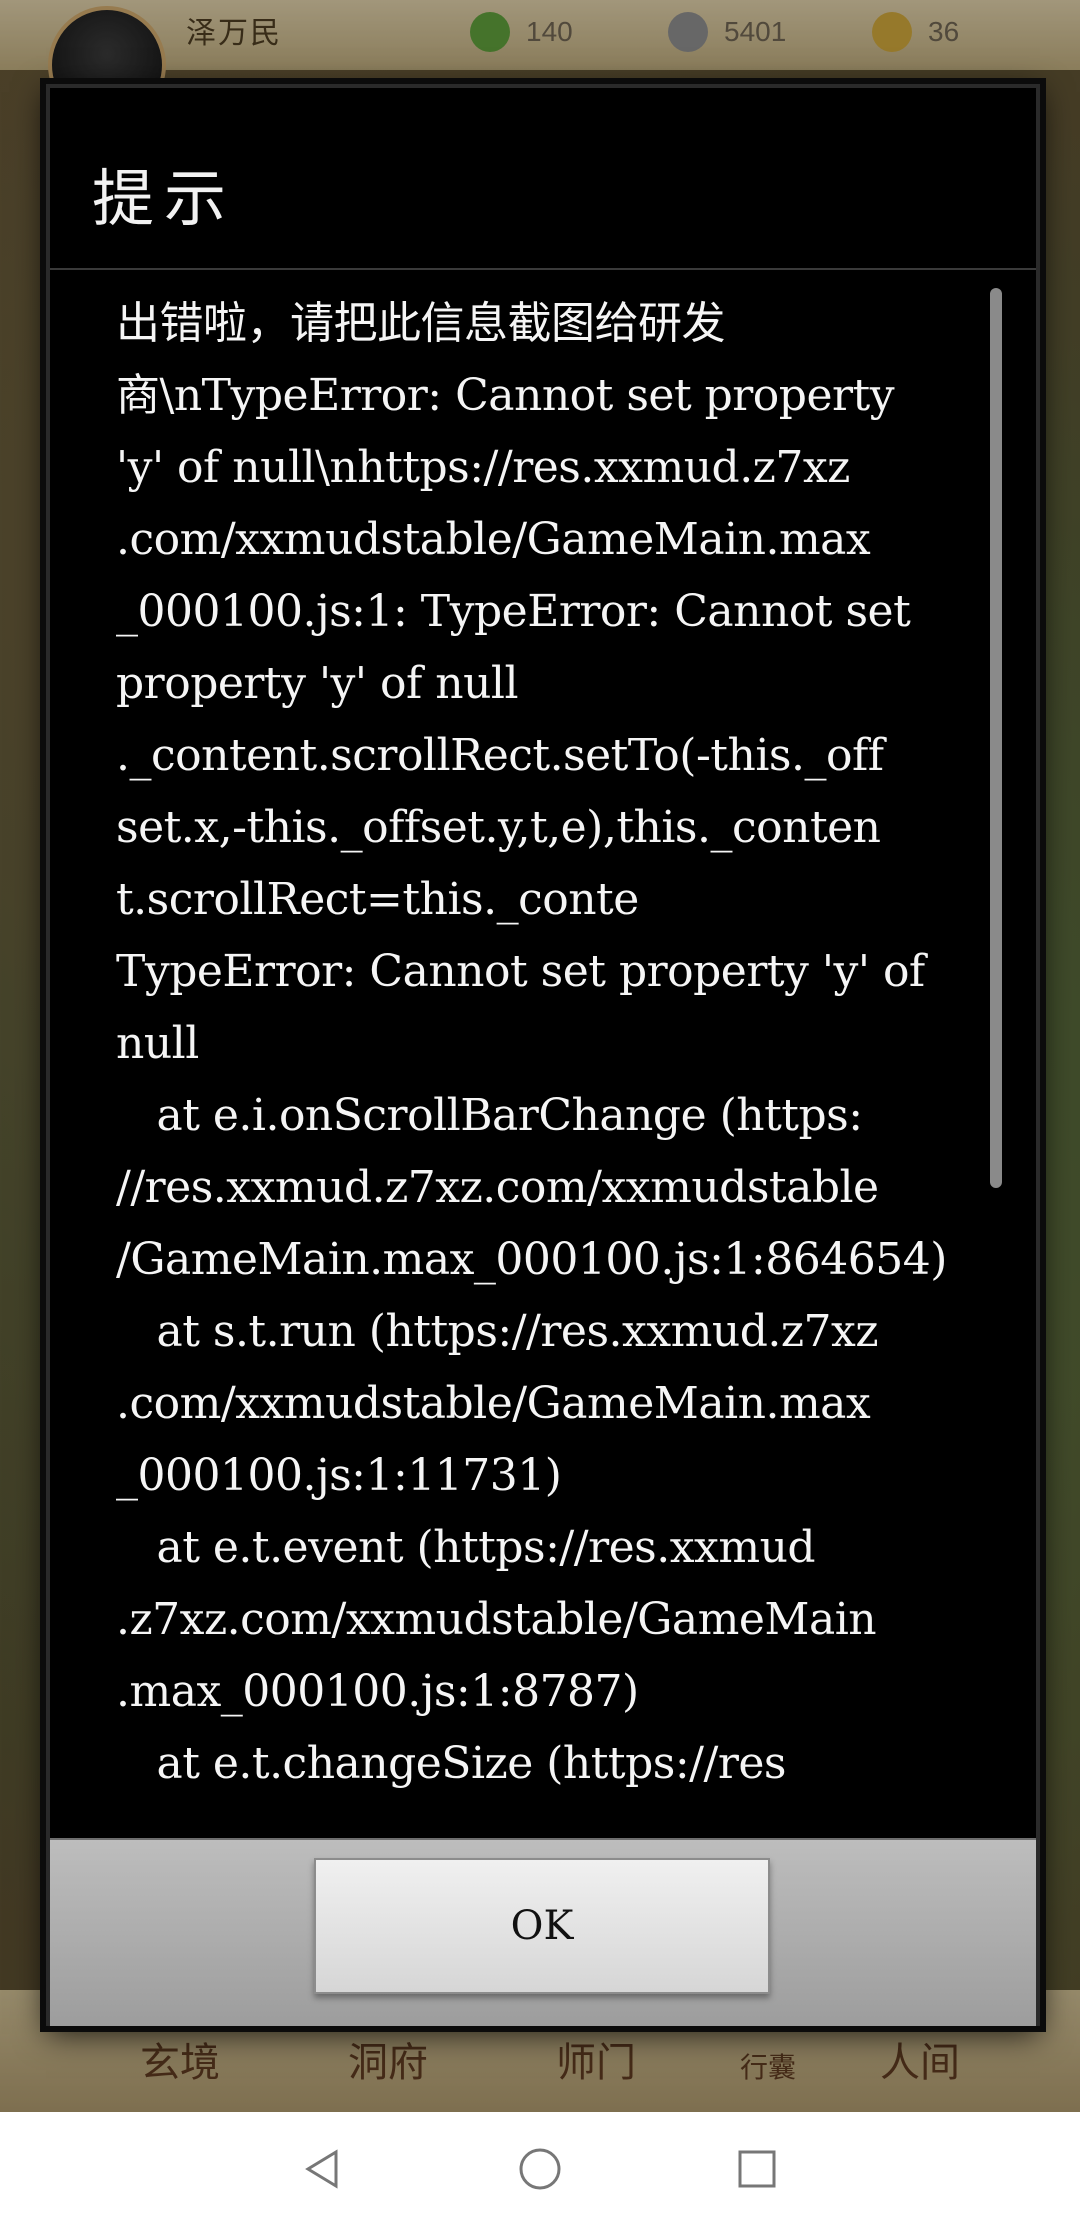  What do you see at coordinates (542, 1926) in the screenshot?
I see `ok-button: OK` at bounding box center [542, 1926].